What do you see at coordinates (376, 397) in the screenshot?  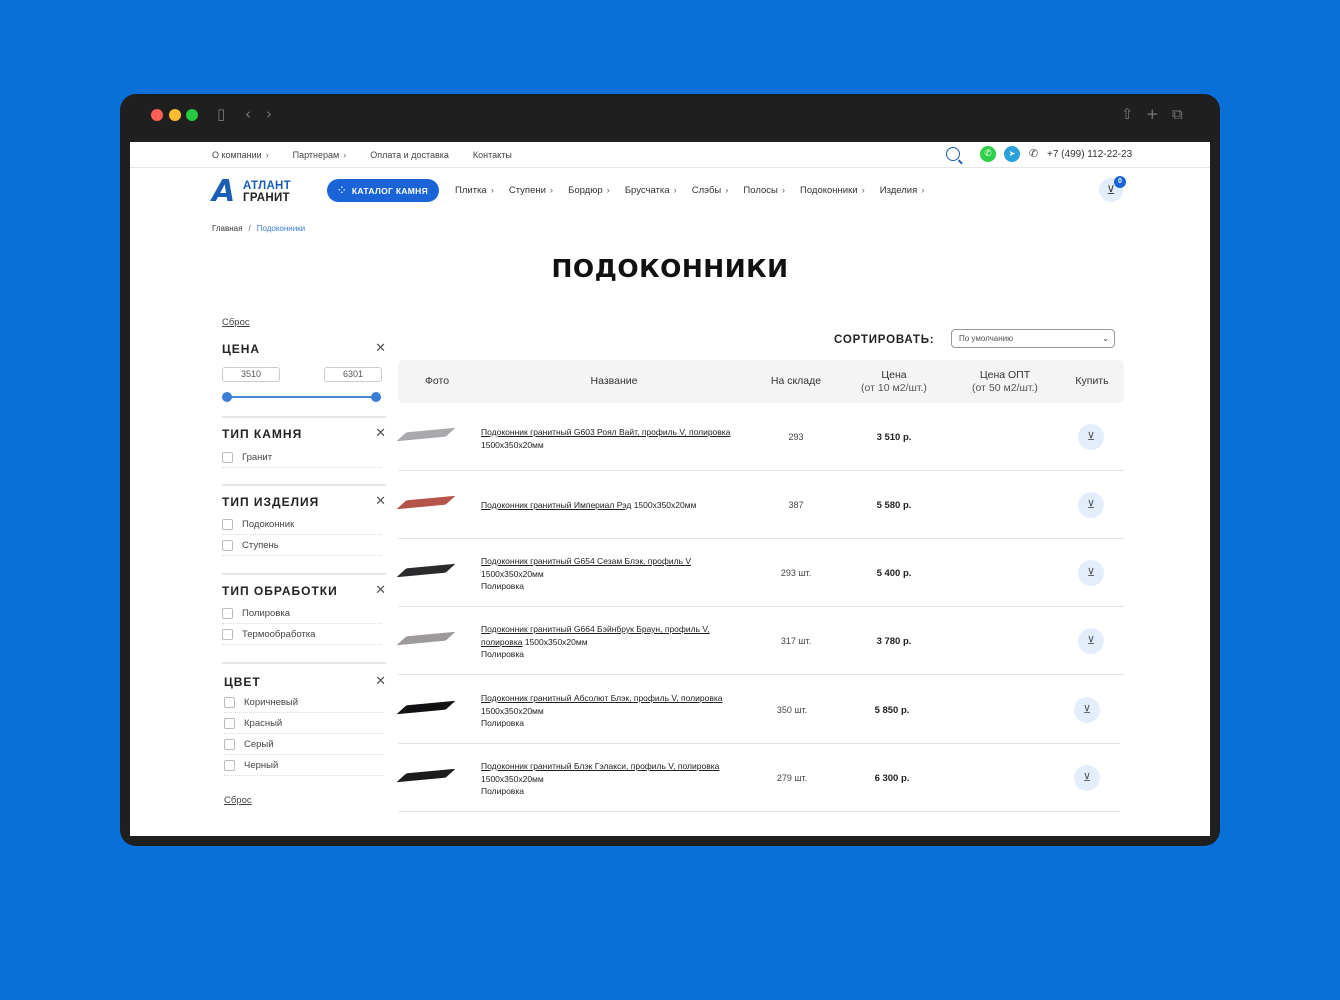 I see `price-slider-max-handle` at bounding box center [376, 397].